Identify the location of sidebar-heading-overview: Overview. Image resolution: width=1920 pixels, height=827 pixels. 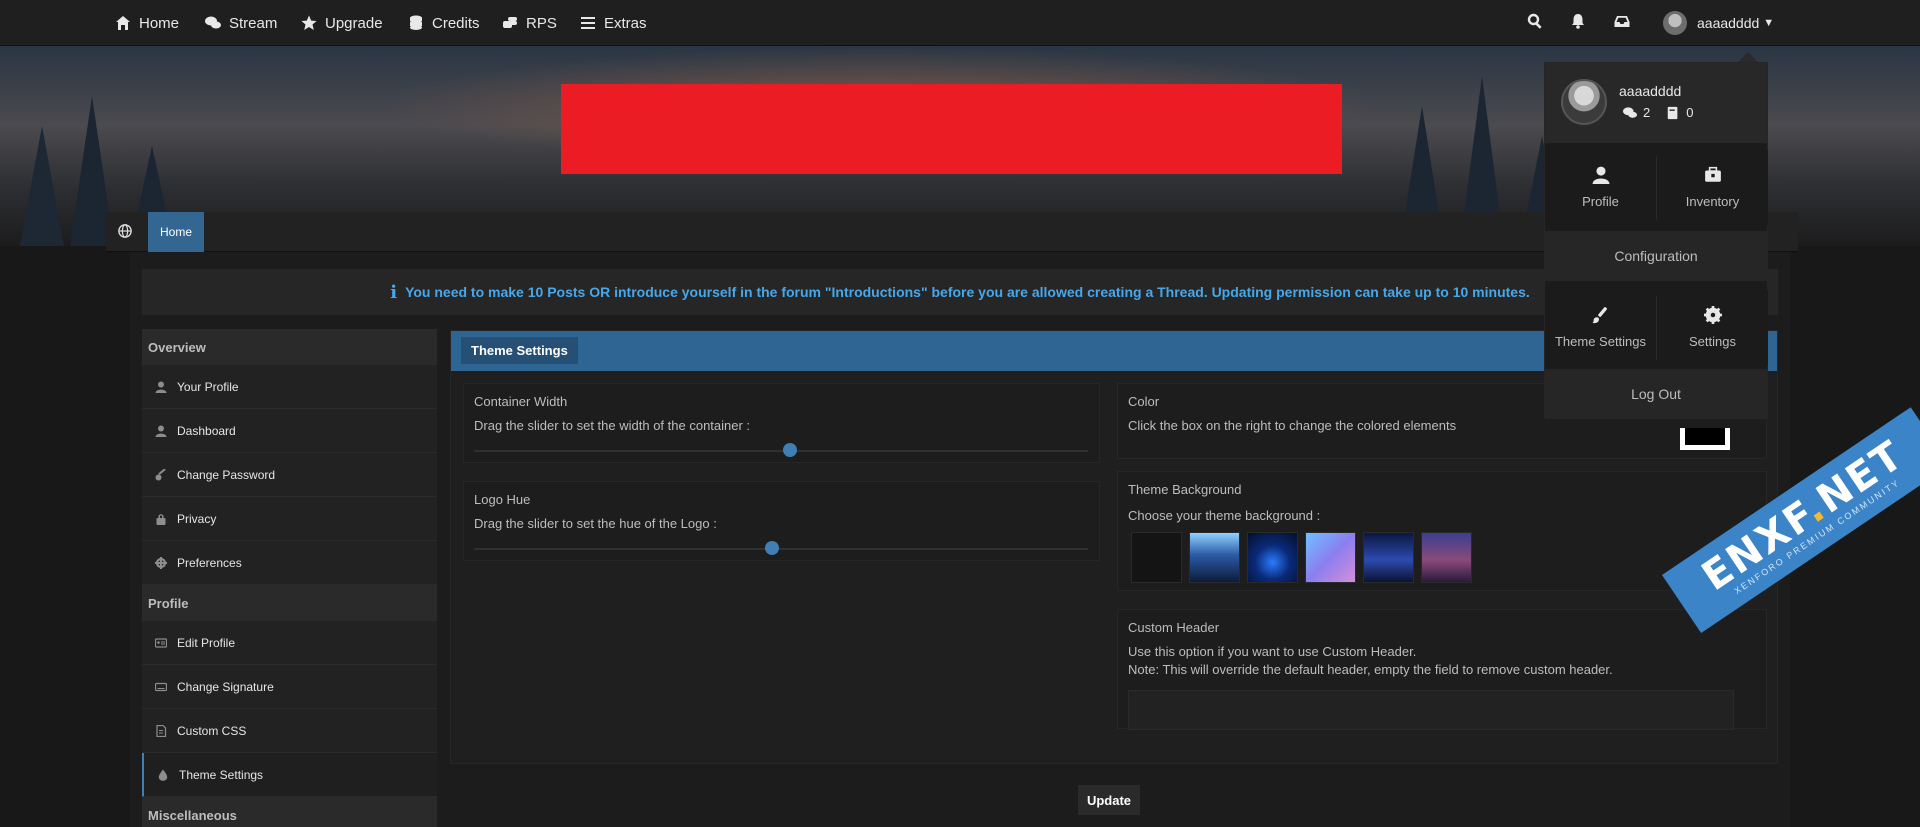
(289, 347).